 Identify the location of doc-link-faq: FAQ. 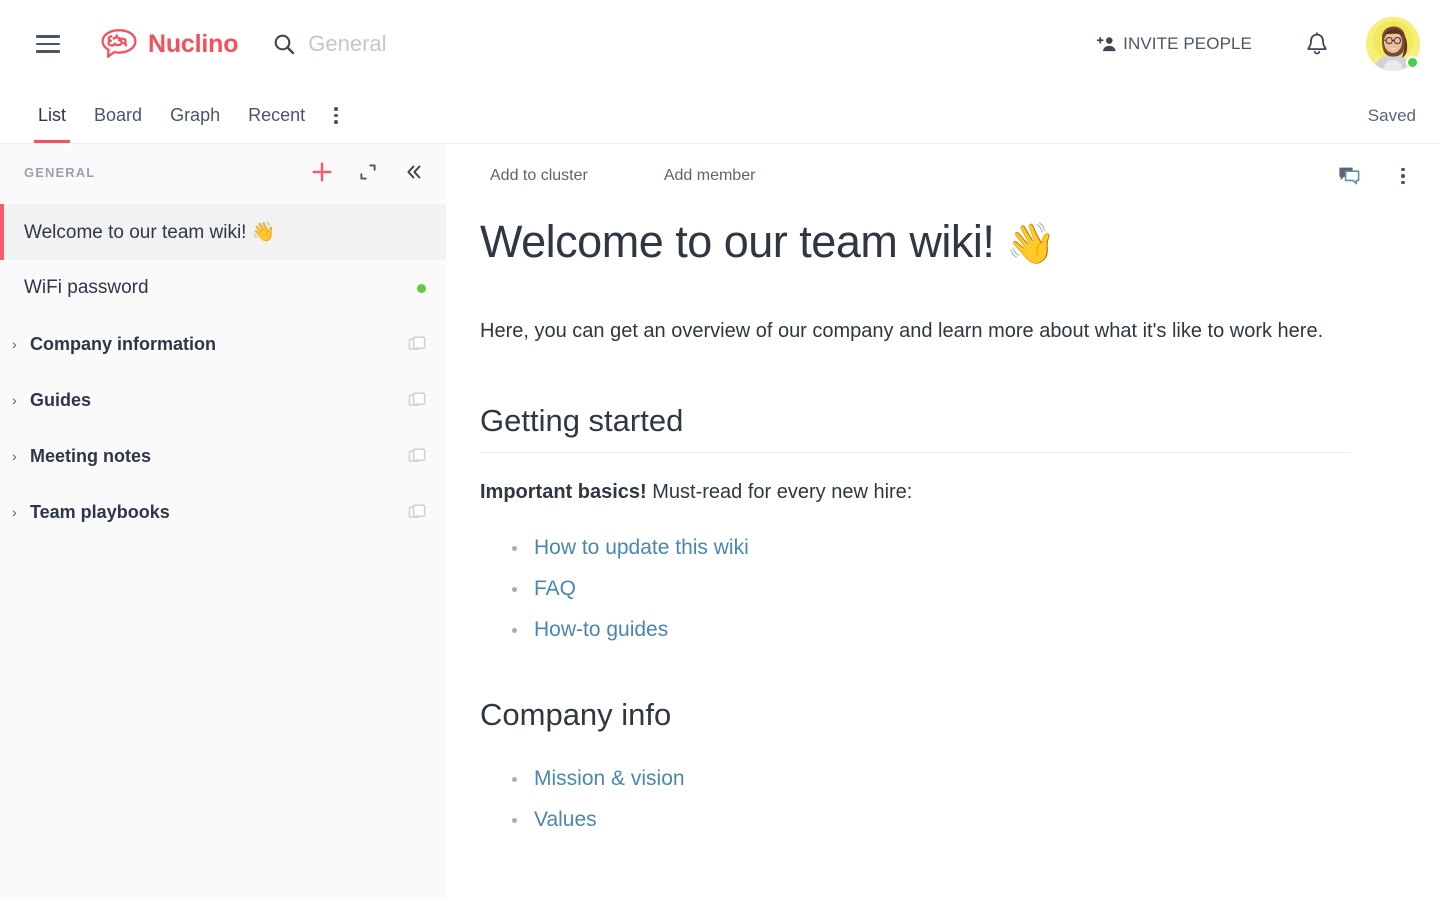
(555, 588).